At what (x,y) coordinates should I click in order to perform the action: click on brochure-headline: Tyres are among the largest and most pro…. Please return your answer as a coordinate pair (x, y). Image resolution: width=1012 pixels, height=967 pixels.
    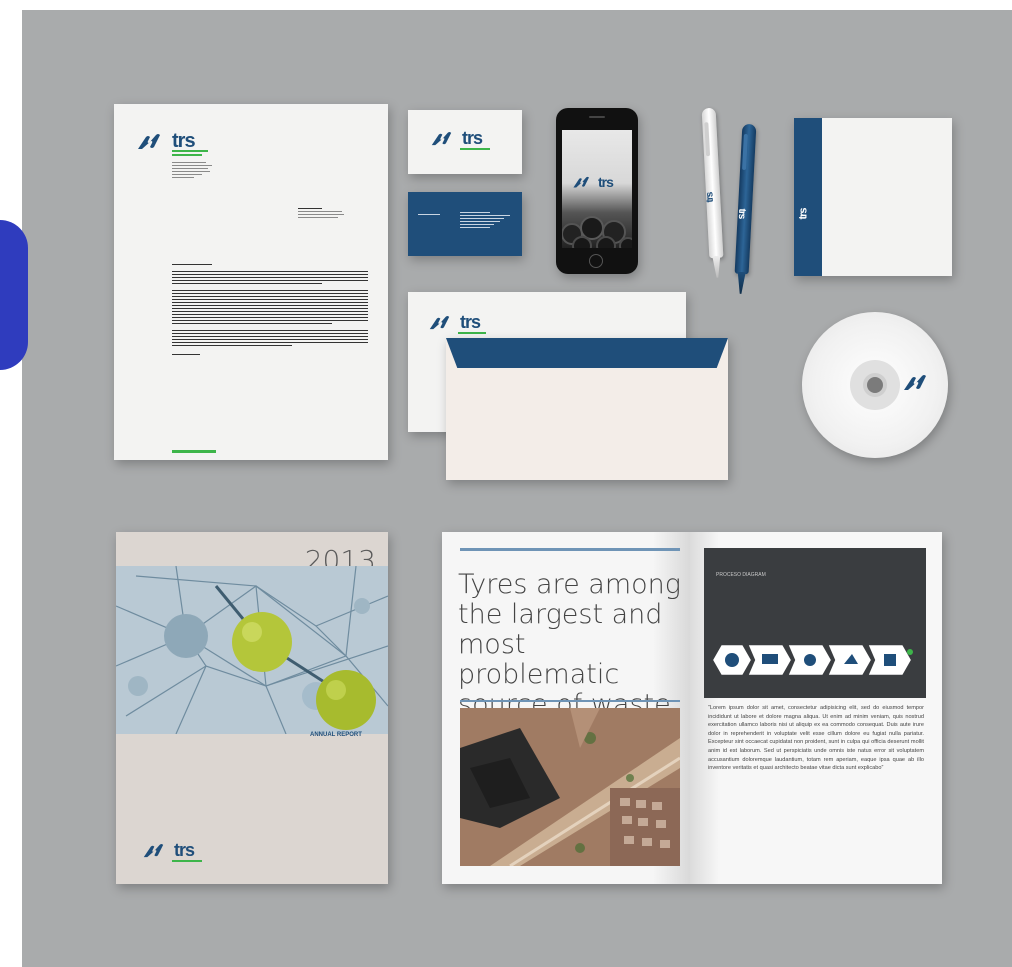
    Looking at the image, I should click on (573, 645).